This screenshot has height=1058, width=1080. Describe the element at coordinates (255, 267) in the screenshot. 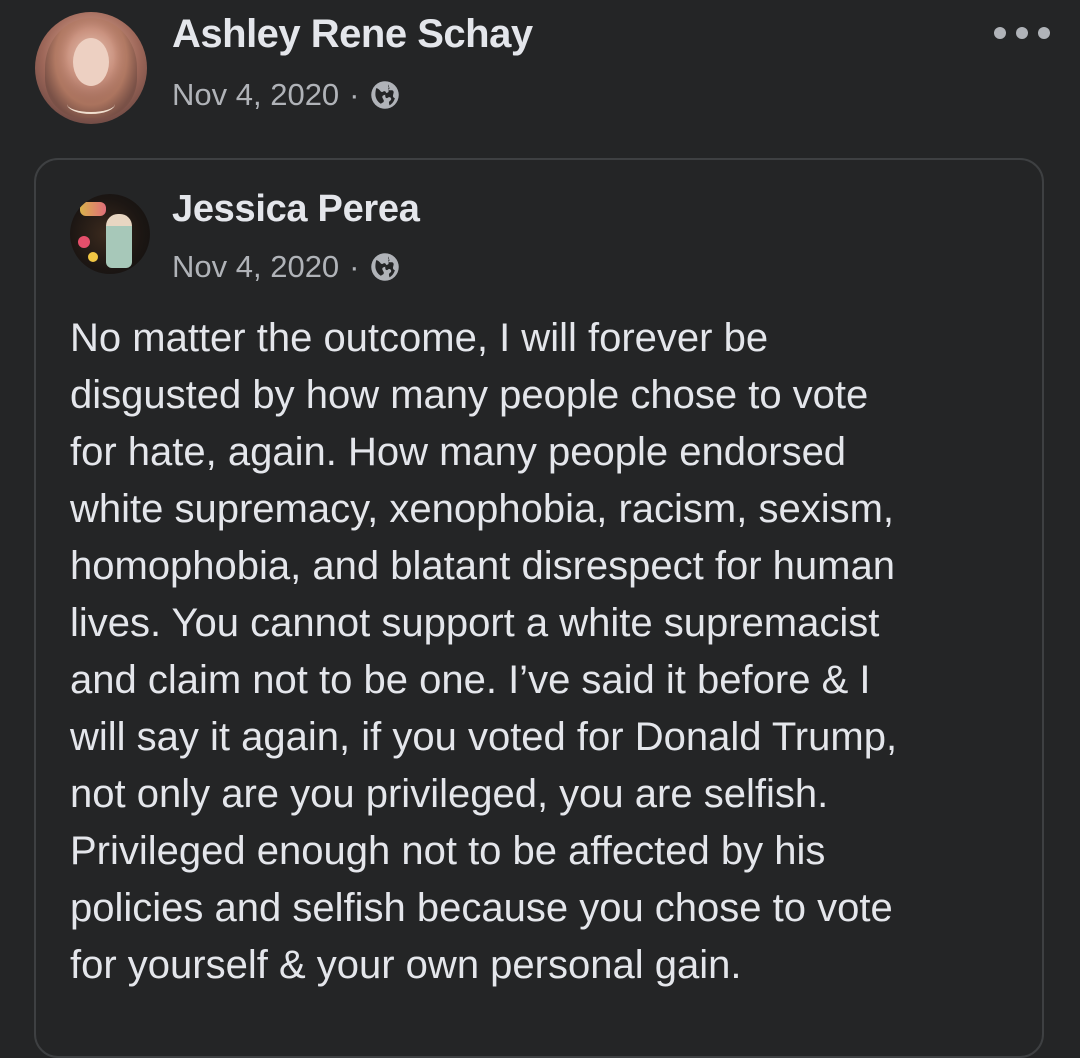

I see `shared-post-date: Nov 4, 2020` at that location.